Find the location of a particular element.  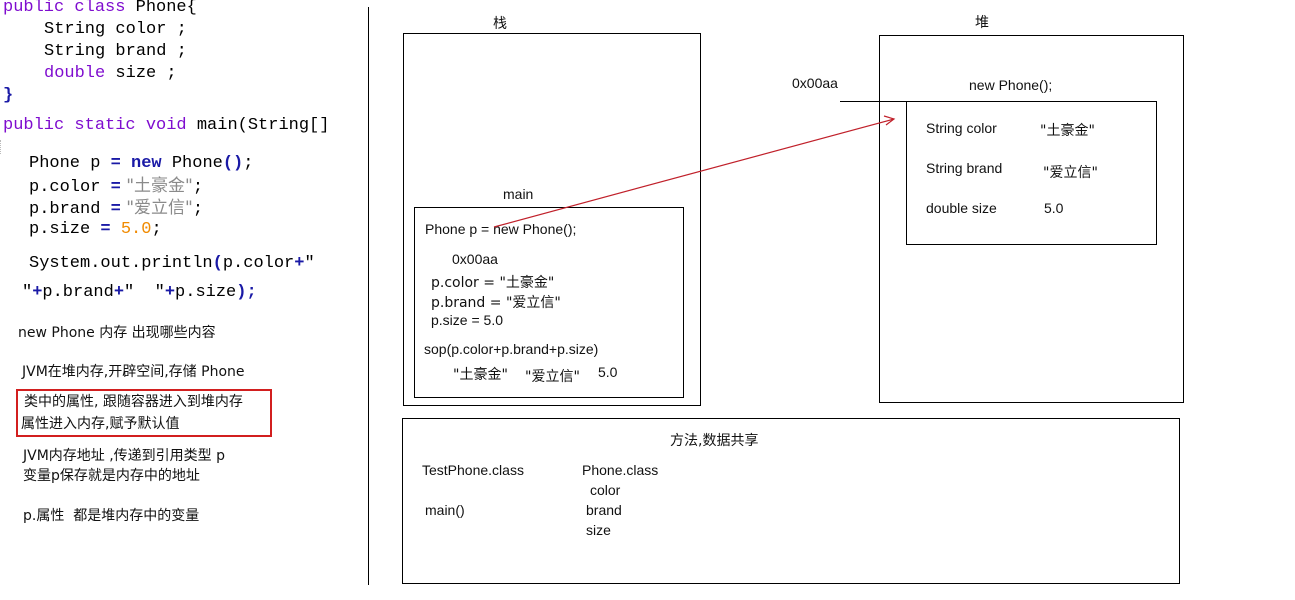

reference-arrow is located at coordinates (694, 171).